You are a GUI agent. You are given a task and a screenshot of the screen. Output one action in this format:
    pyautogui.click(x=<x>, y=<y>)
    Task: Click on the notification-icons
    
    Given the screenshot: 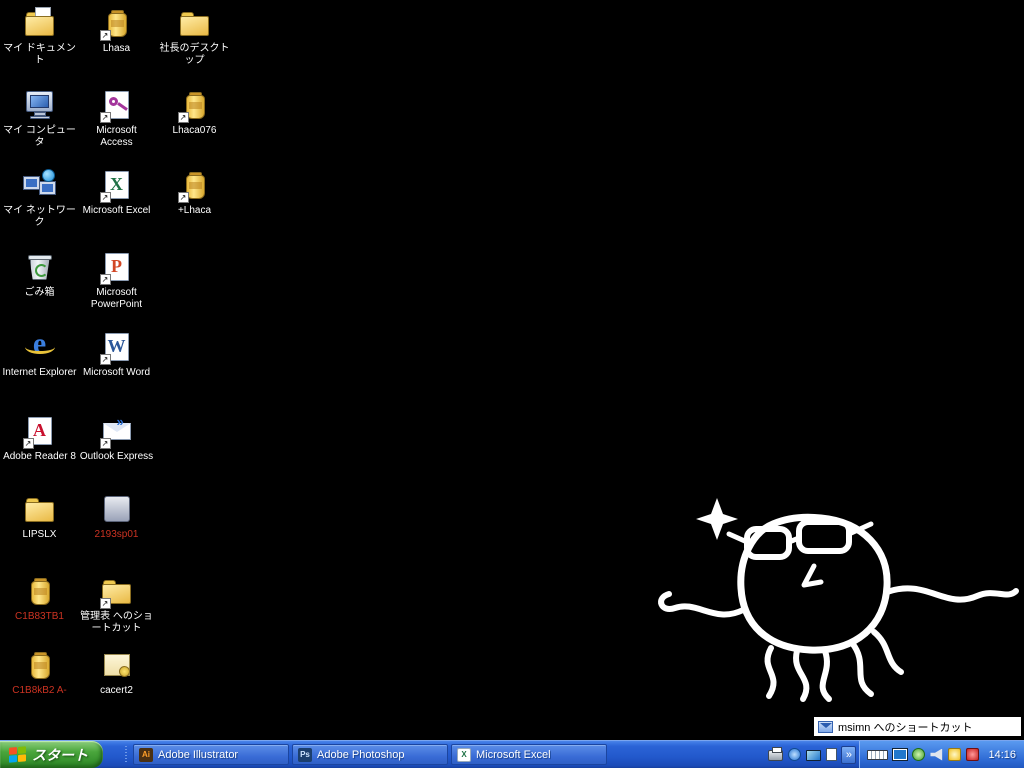 What is the action you would take?
    pyautogui.click(x=923, y=754)
    